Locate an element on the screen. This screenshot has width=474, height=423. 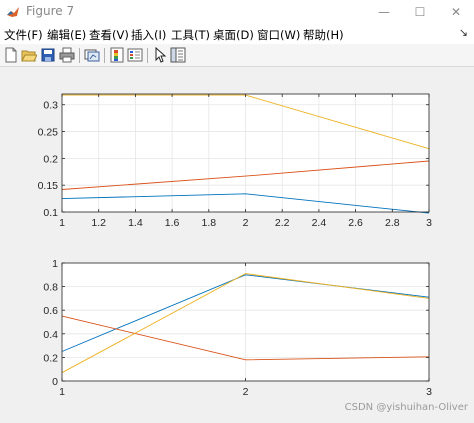
y-tick-label: 0.8 is located at coordinates (50, 288).